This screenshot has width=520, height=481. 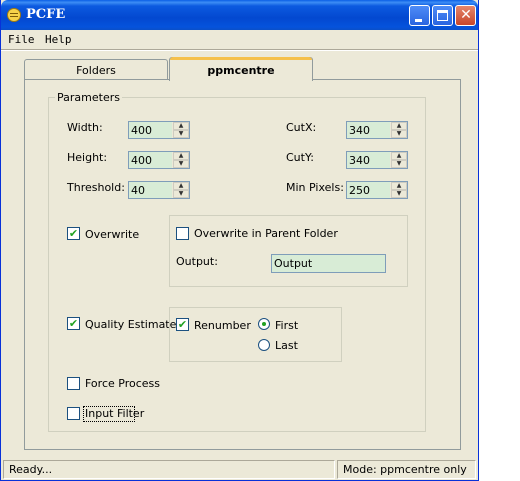 I want to click on status-bar: Ready... Mode: ppmcentre only, so click(x=239, y=469).